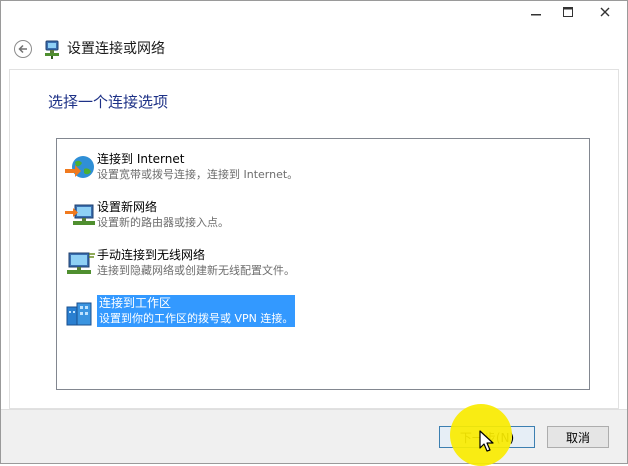 The height and width of the screenshot is (466, 628). What do you see at coordinates (314, 49) in the screenshot?
I see `wizard-header: 设置连接或网络` at bounding box center [314, 49].